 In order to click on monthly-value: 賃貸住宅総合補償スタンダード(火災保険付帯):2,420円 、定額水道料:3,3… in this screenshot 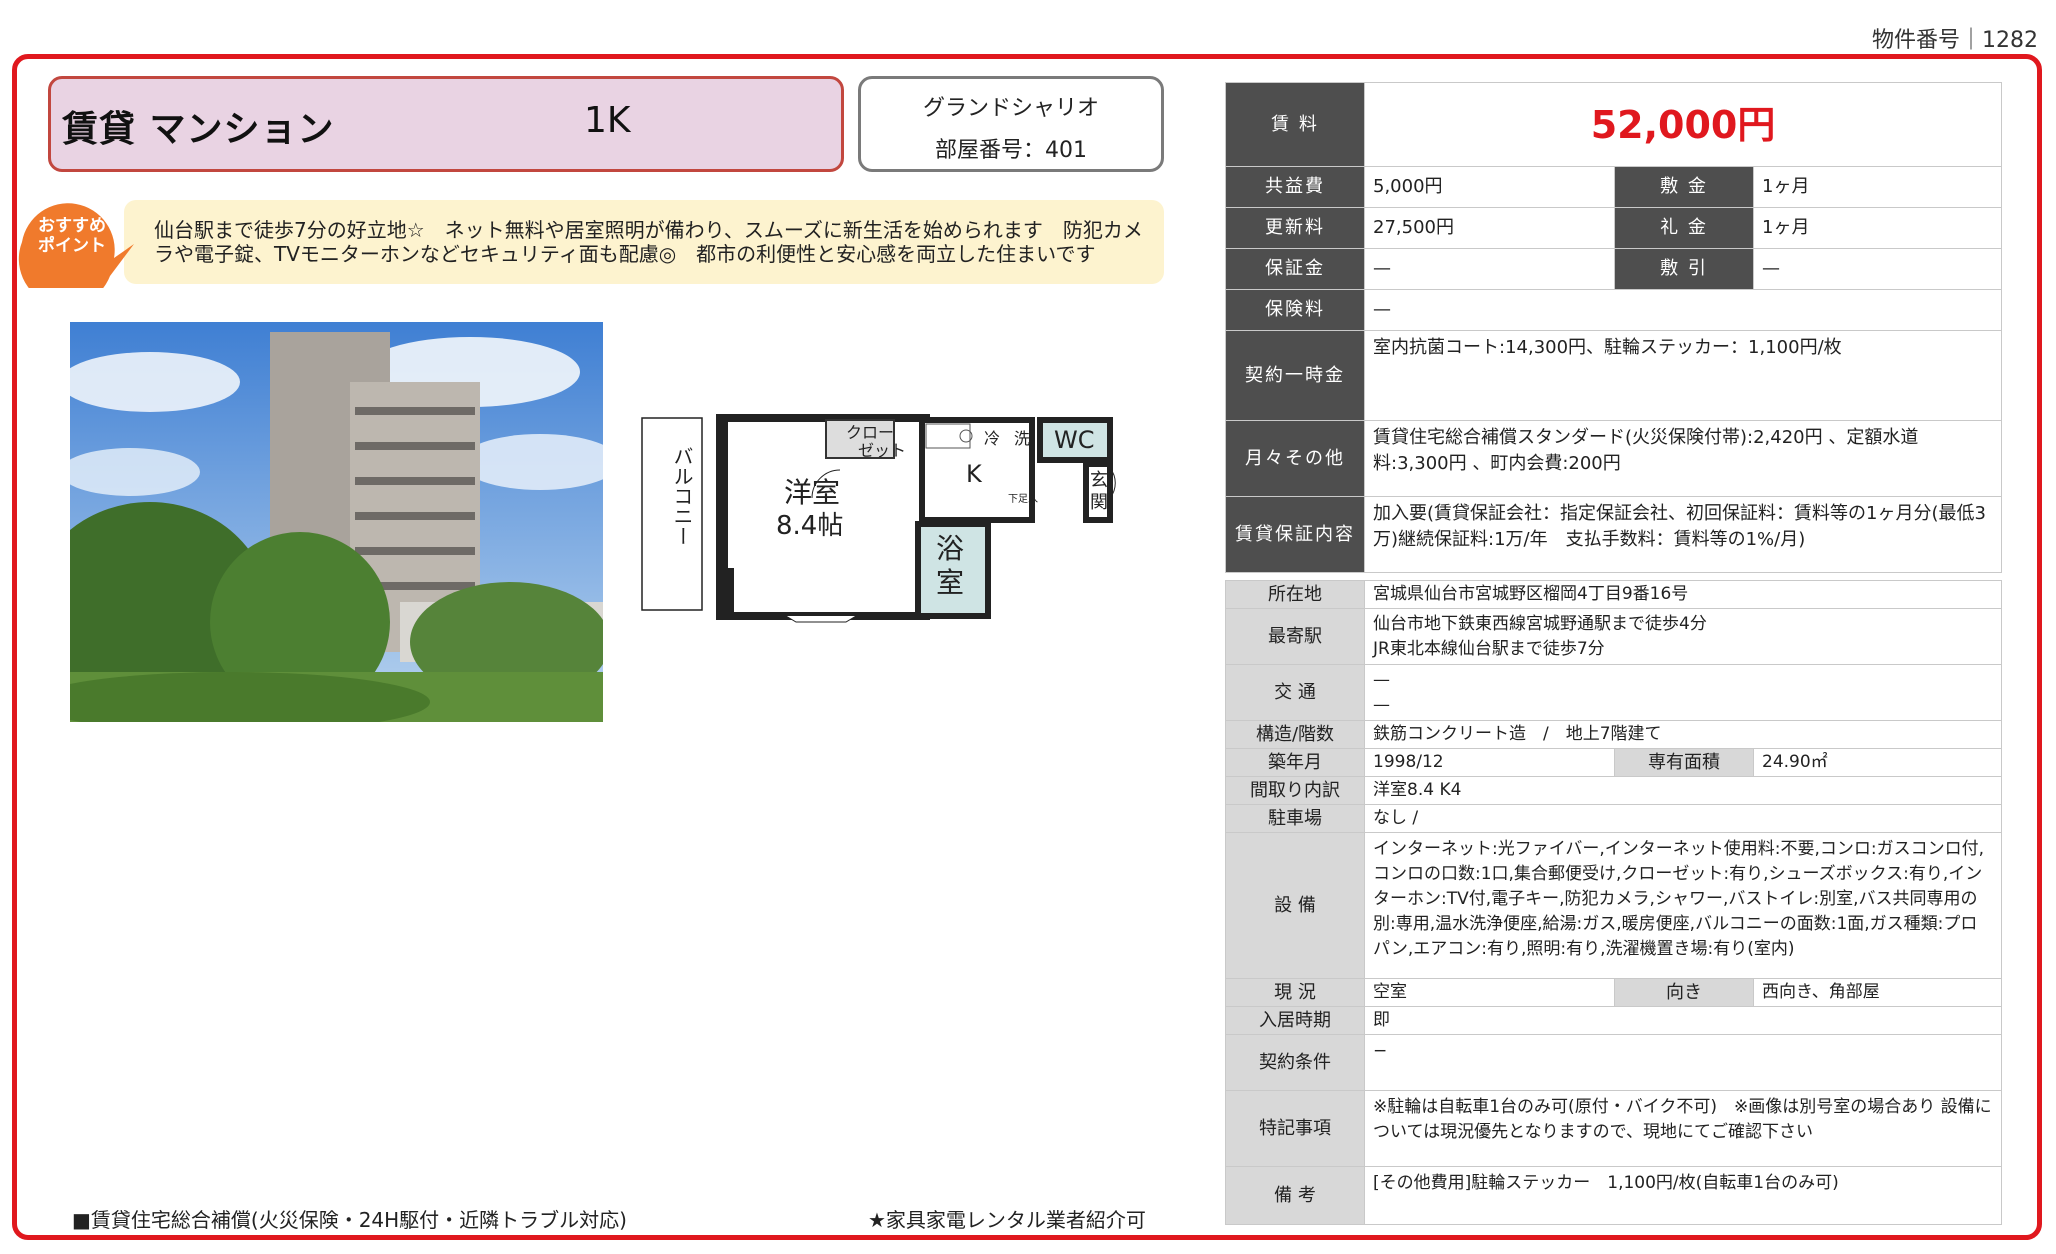, I will do `click(1683, 458)`.